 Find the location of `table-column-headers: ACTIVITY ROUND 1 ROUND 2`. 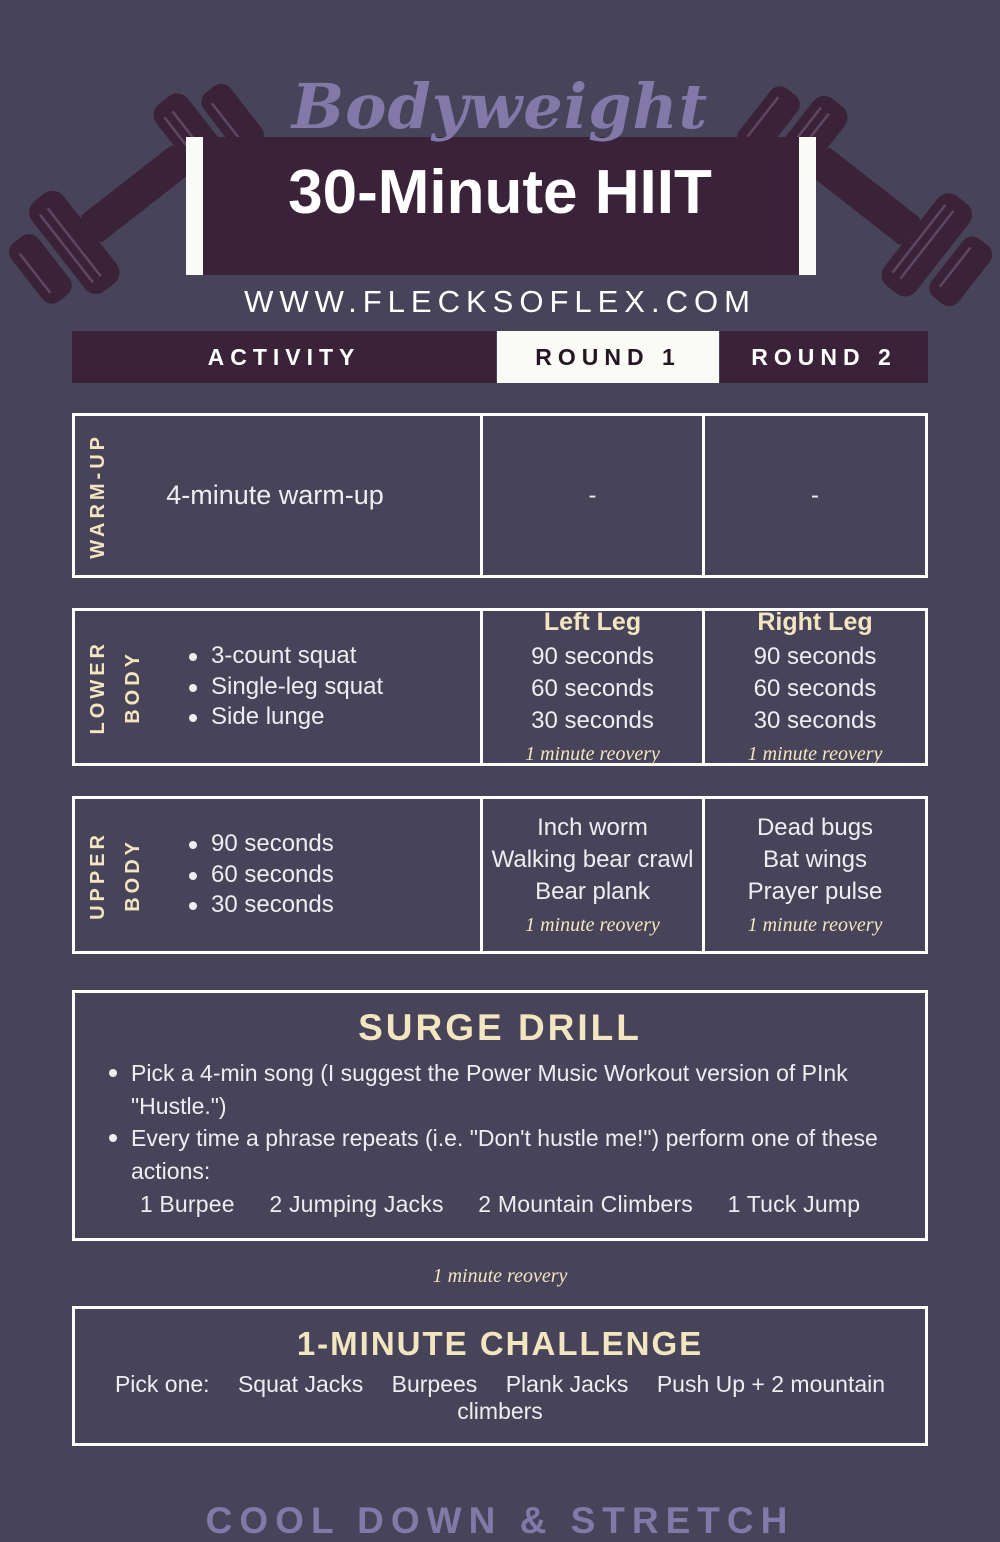

table-column-headers: ACTIVITY ROUND 1 ROUND 2 is located at coordinates (500, 357).